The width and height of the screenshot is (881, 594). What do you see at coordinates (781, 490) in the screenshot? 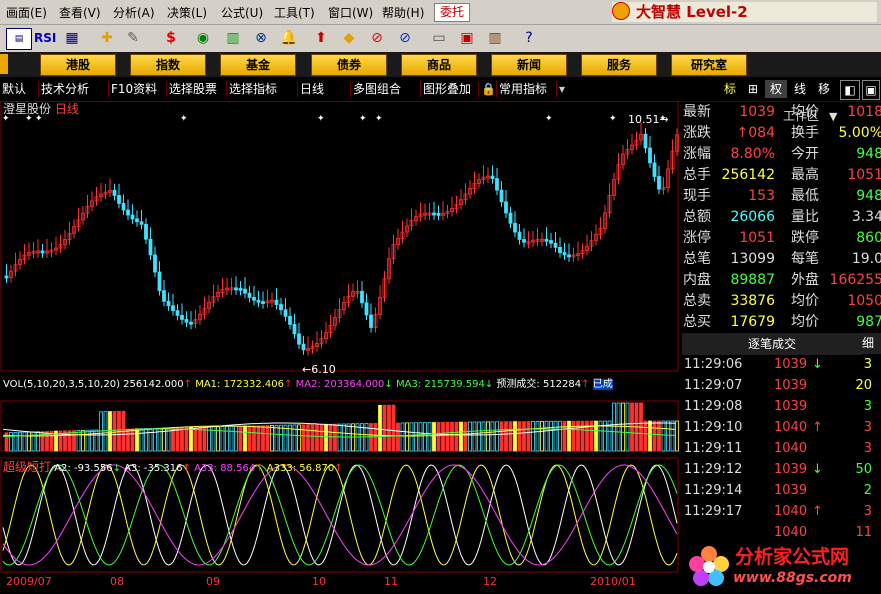
I see `tick-row: 11:29:14 1039 2` at bounding box center [781, 490].